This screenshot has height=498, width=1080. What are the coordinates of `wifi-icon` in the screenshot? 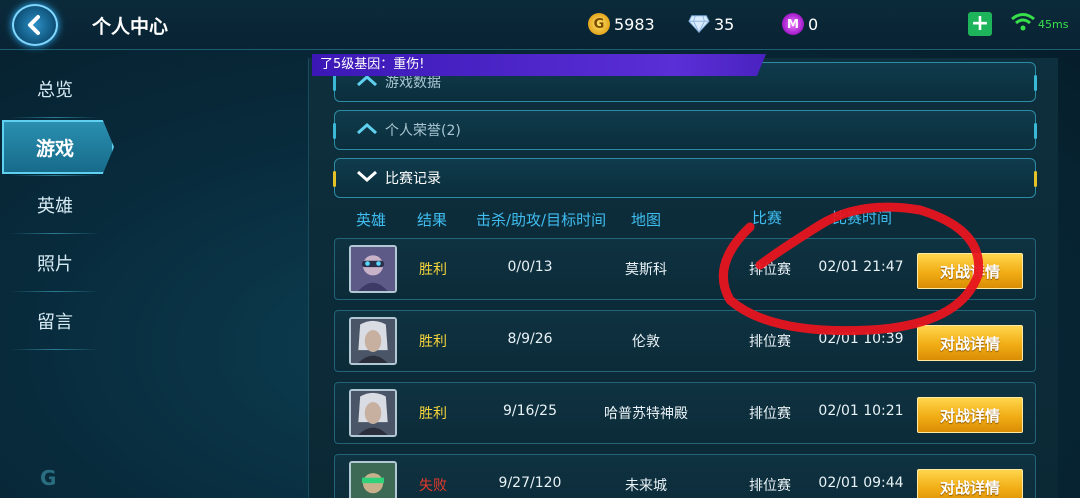 It's located at (1023, 22).